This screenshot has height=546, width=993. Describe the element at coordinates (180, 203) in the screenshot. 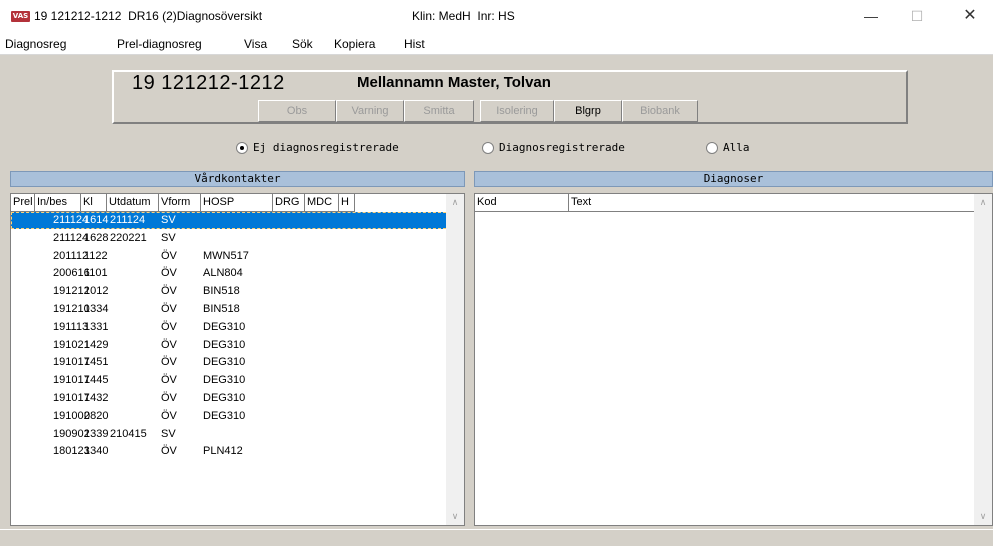

I see `col-vform: Vform` at that location.